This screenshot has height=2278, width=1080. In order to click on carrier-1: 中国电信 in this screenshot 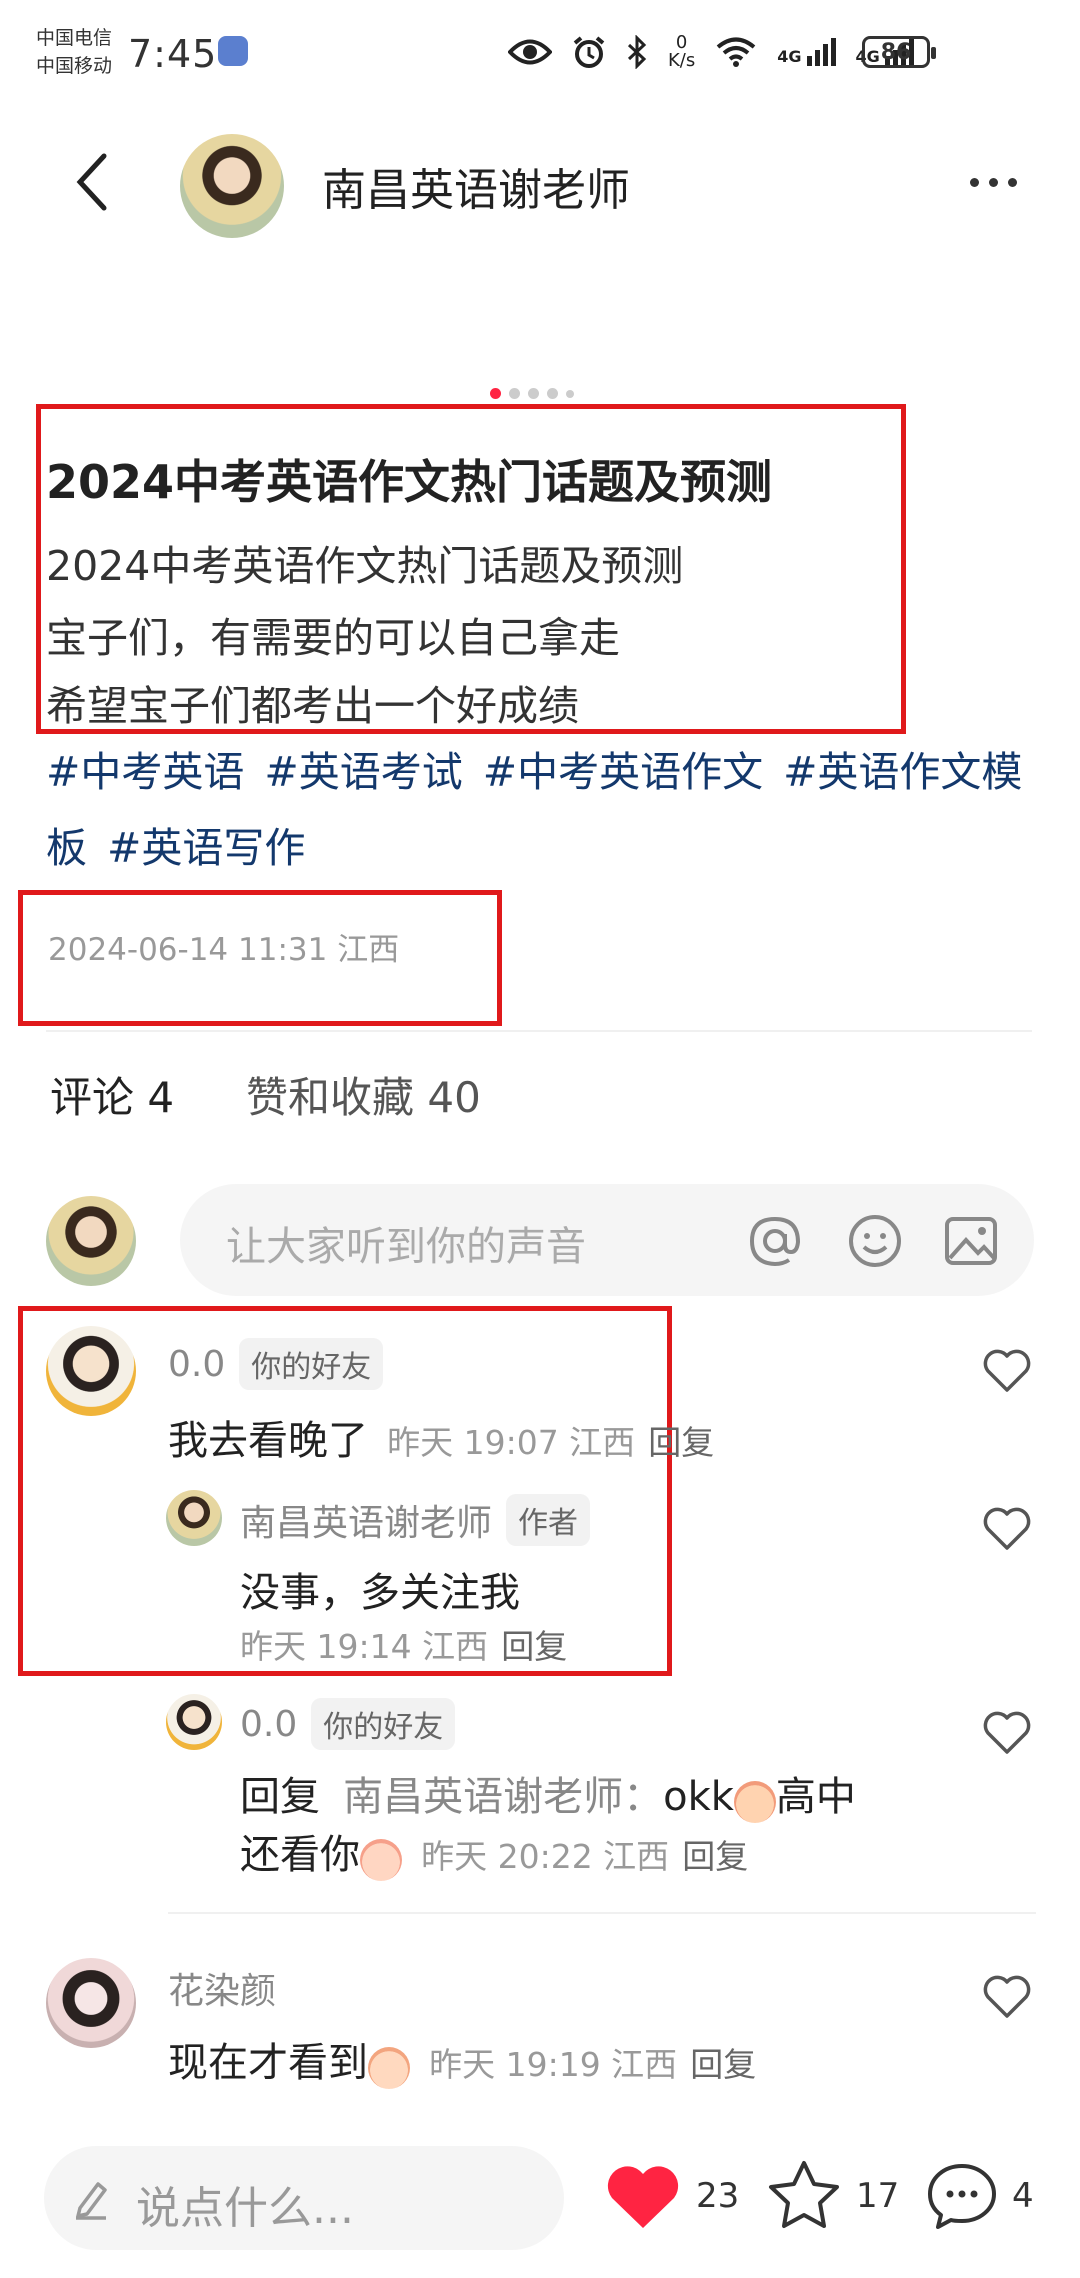, I will do `click(74, 38)`.